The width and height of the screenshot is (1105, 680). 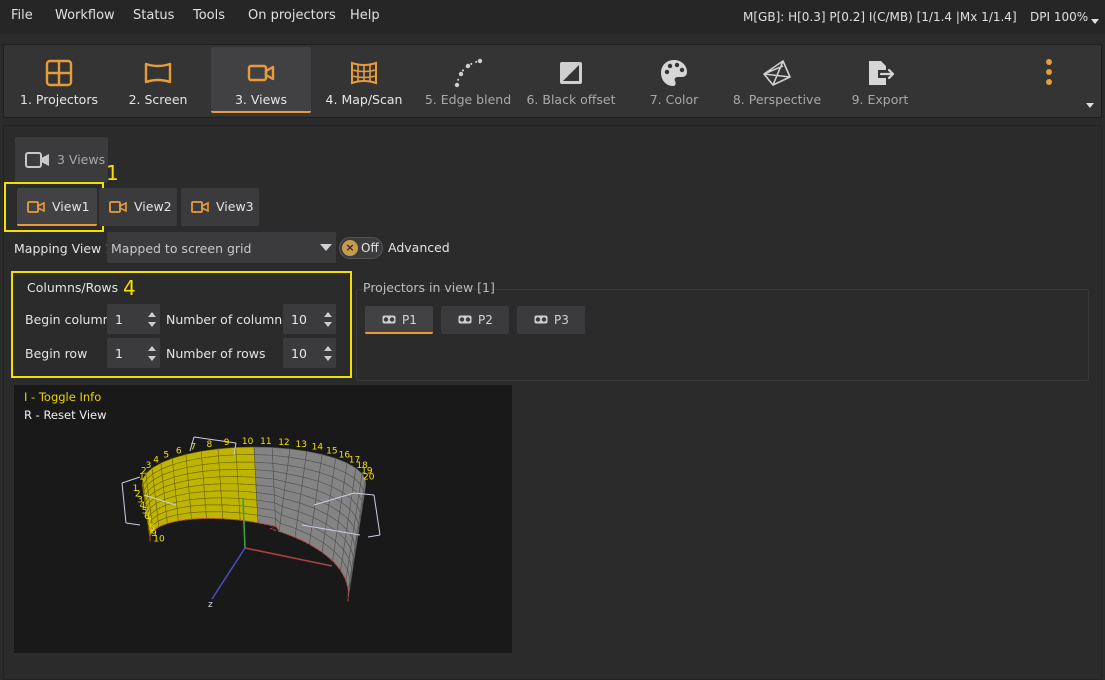 What do you see at coordinates (65, 415) in the screenshot?
I see `hint-reset-view: R - Reset View` at bounding box center [65, 415].